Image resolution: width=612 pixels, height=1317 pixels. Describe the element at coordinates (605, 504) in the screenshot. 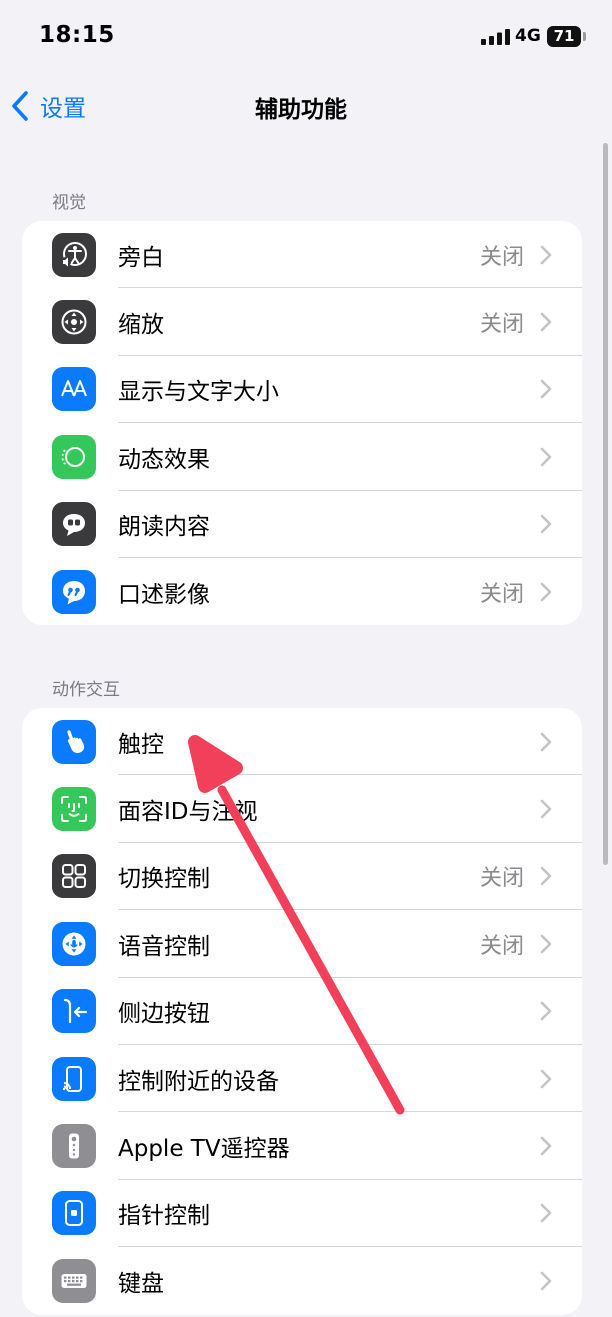

I see `scroll-indicator` at that location.